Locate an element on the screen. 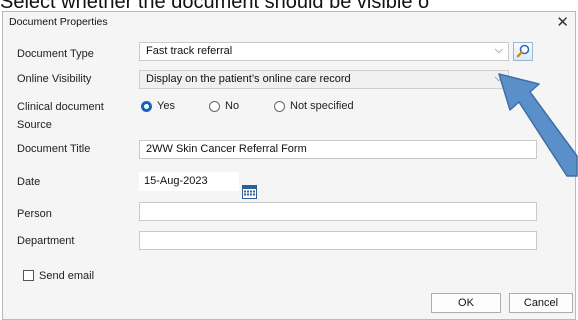  document-title-value: 2WW Skin Cancer Referral Form is located at coordinates (226, 149).